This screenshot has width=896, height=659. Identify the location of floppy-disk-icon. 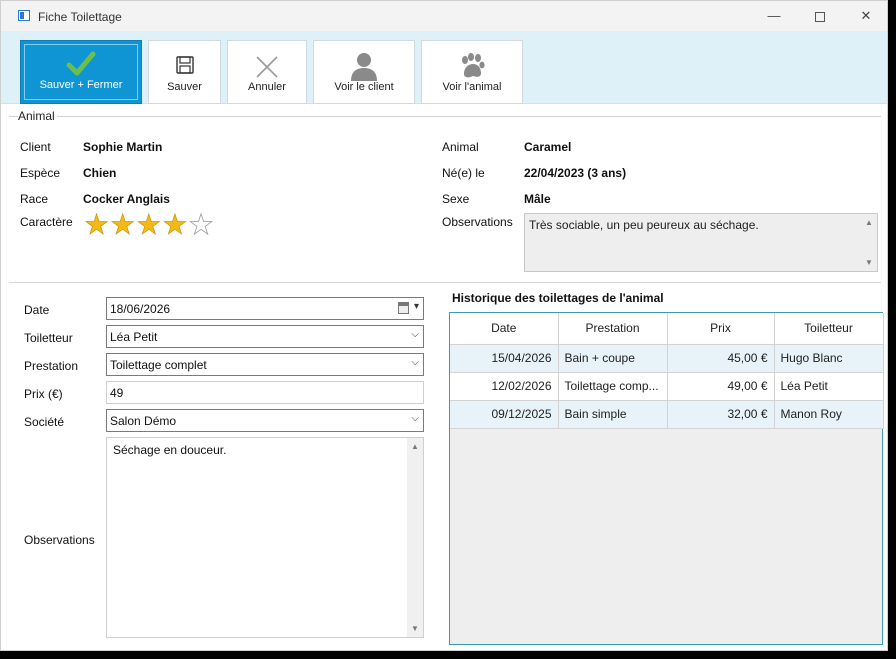
(184, 65).